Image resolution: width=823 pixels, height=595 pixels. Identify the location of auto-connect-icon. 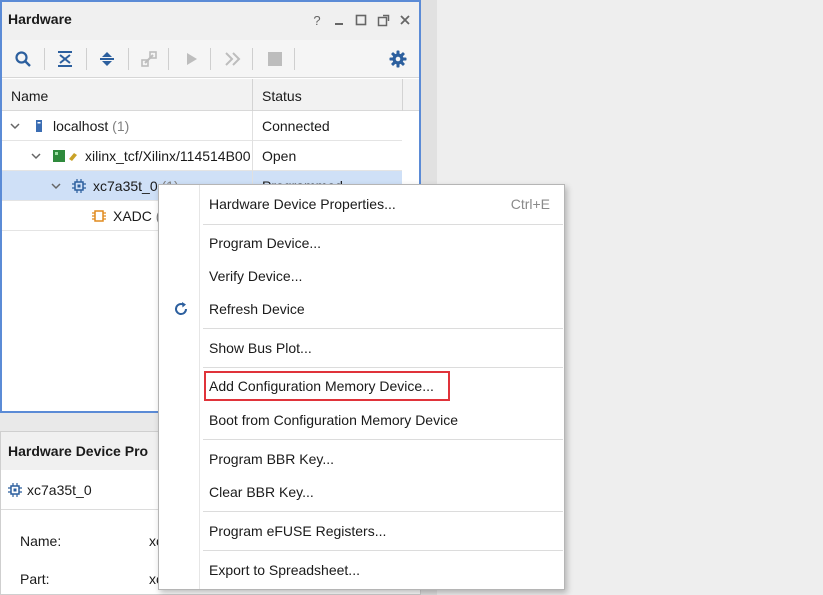
(149, 59).